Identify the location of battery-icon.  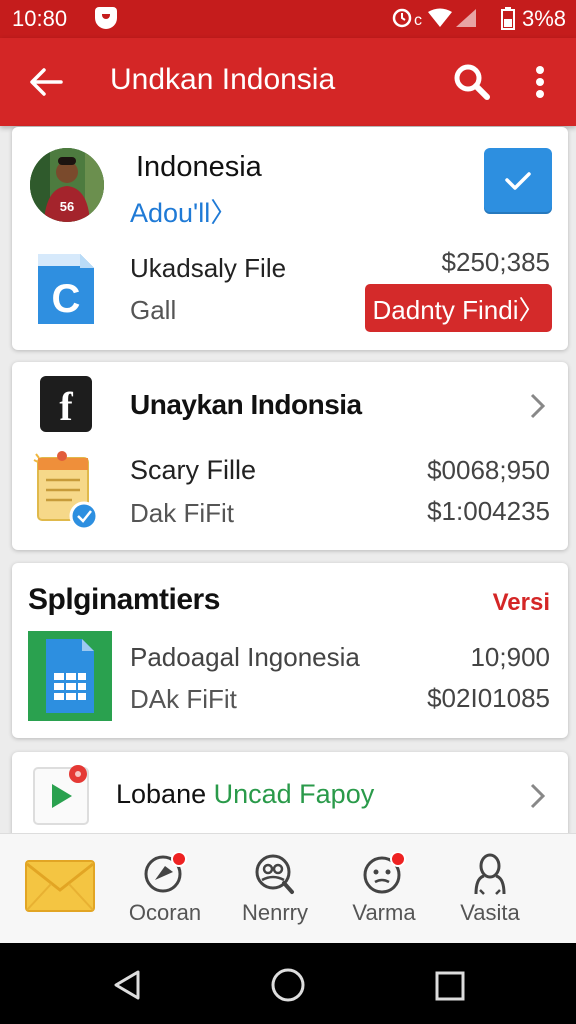
(508, 18).